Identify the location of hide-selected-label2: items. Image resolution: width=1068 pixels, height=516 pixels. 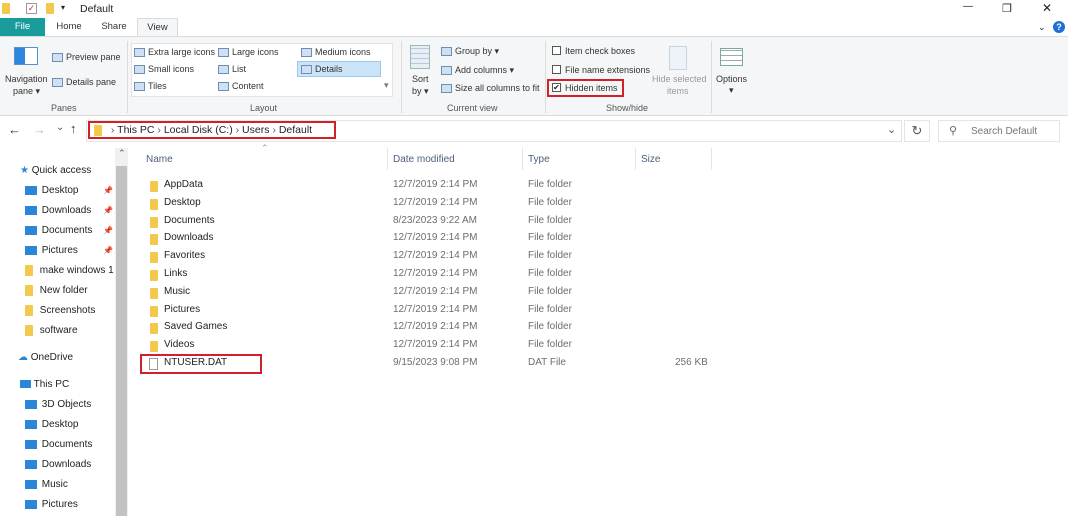
(678, 91).